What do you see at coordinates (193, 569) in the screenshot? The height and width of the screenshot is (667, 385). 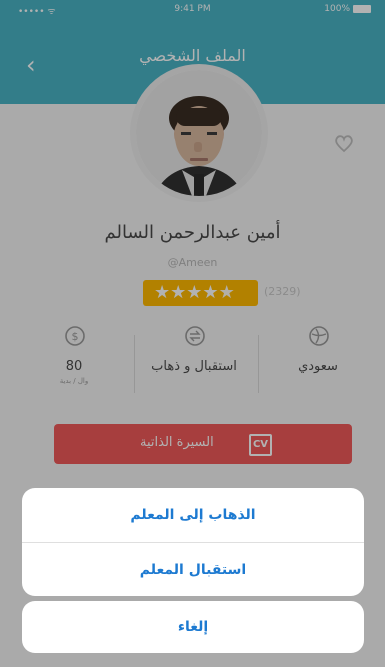 I see `action-receive-teacher: استقبال المعلم` at bounding box center [193, 569].